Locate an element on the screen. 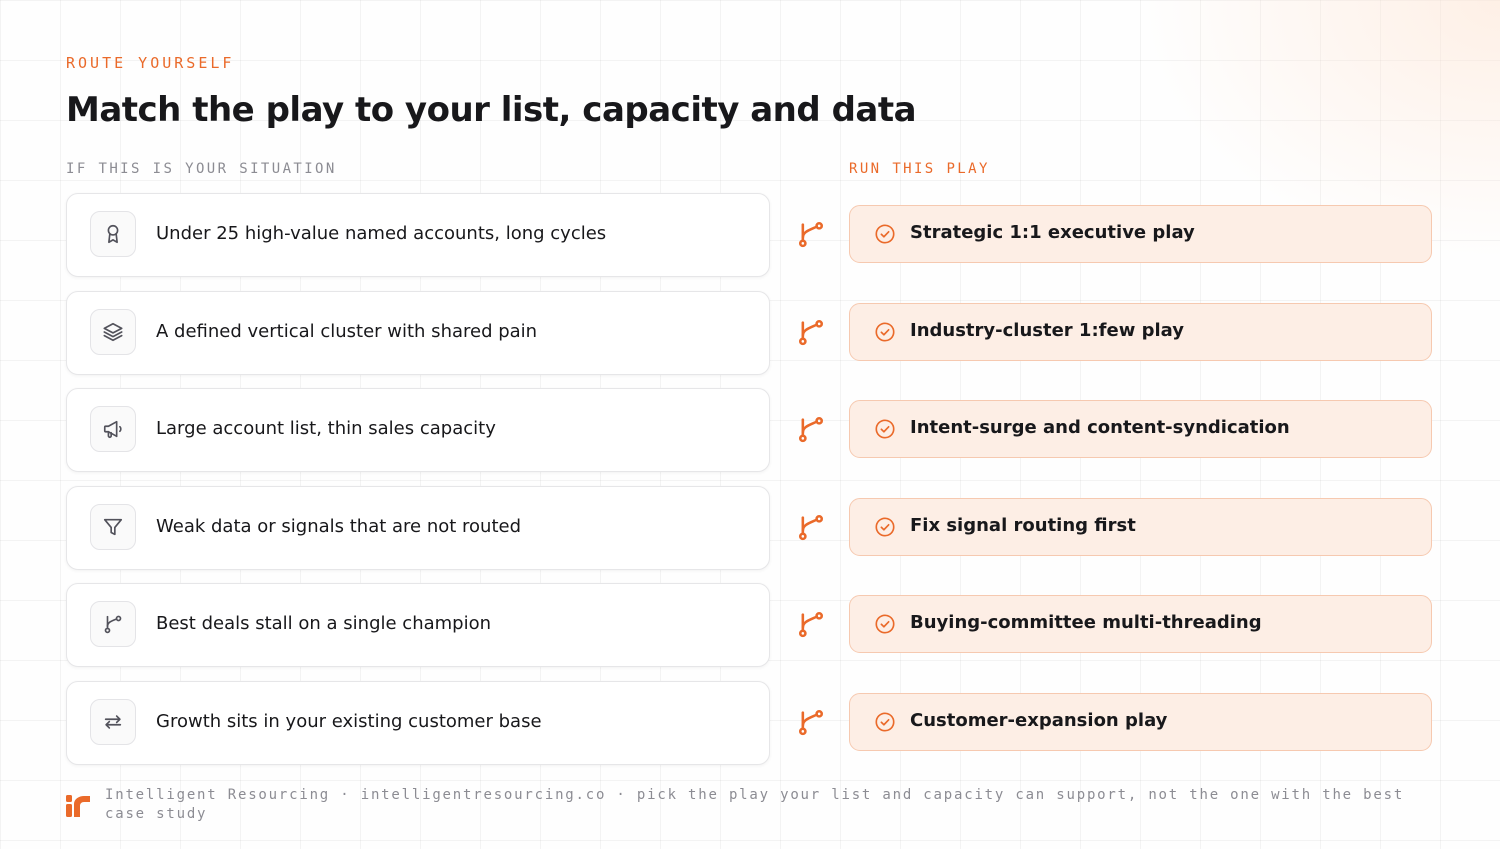  play-text: Buying-committee multi-threading is located at coordinates (1086, 622).